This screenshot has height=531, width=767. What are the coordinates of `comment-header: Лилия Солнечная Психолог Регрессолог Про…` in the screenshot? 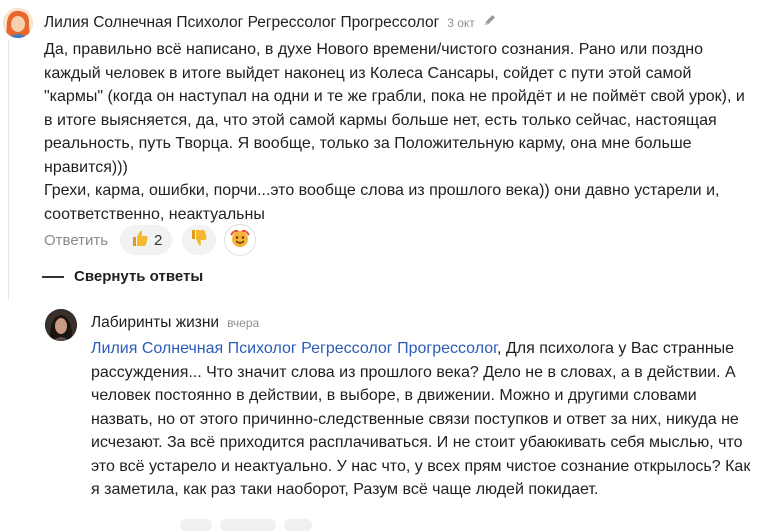 It's located at (270, 22).